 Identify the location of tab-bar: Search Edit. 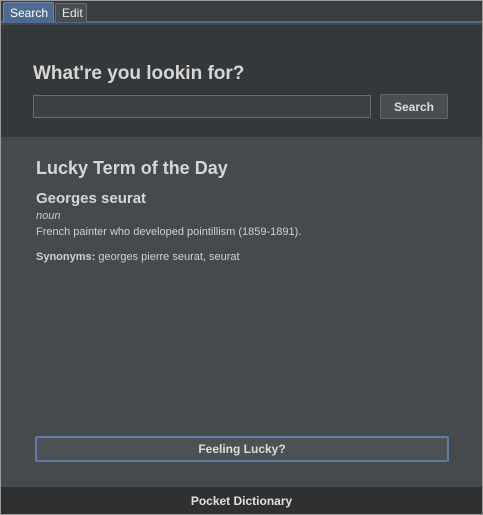
(241, 12).